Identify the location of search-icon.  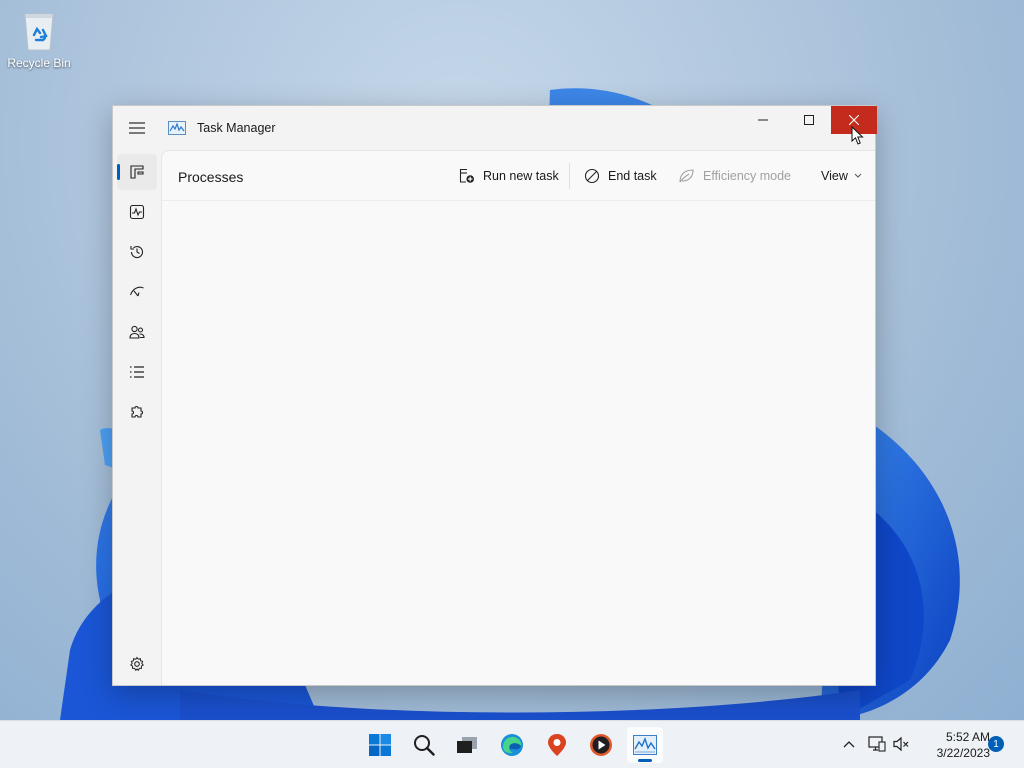
(424, 745).